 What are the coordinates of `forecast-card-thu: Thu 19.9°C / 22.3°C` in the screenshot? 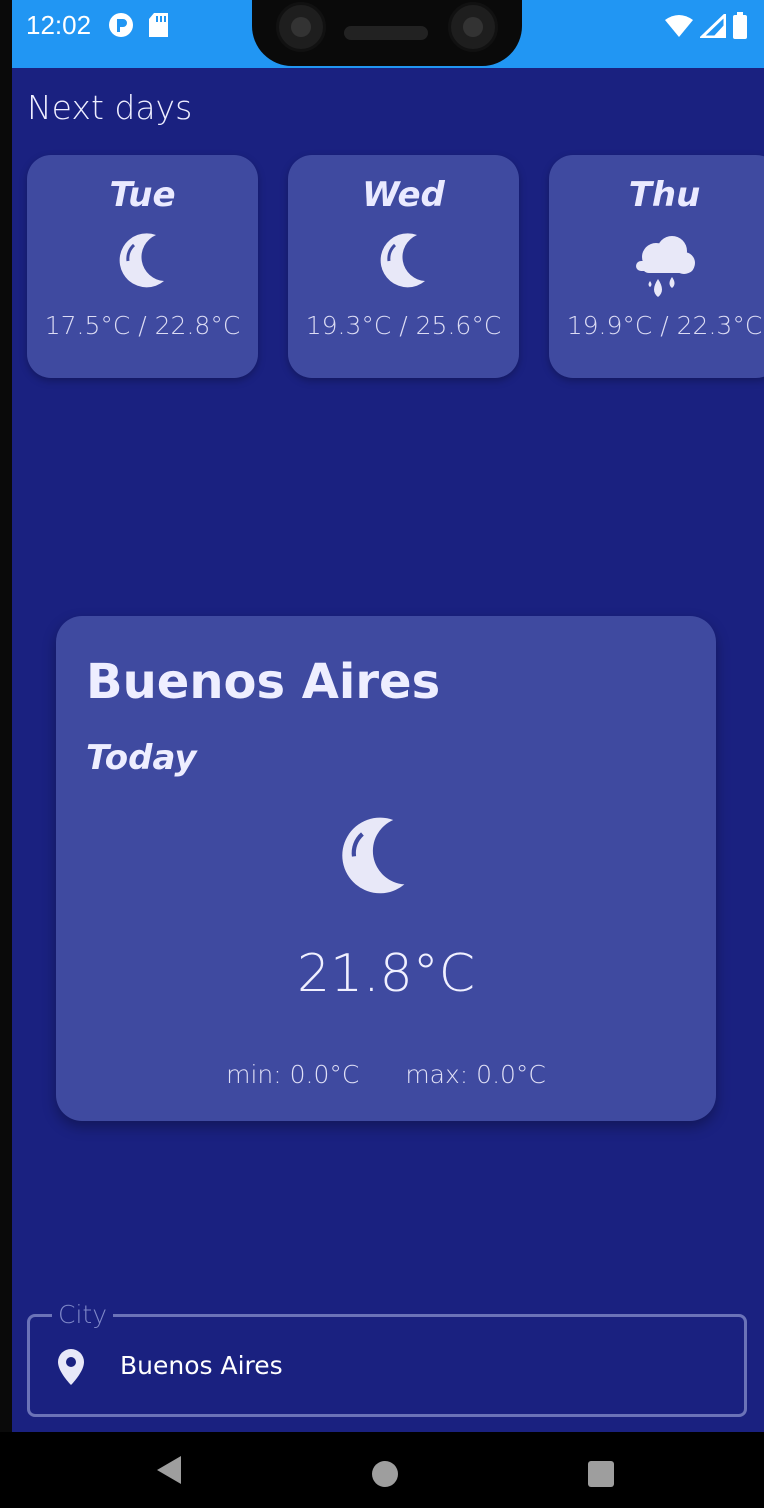 It's located at (656, 266).